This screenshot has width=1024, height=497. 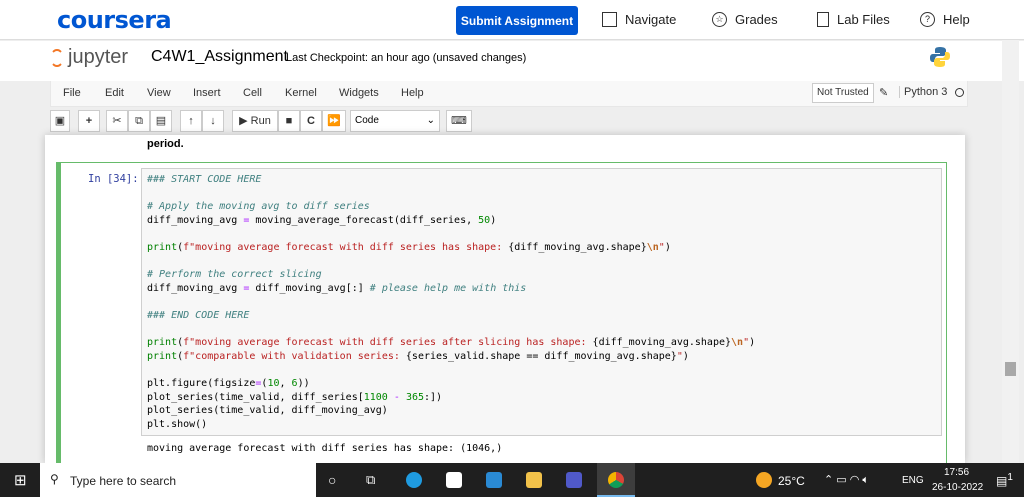 I want to click on copy-icon: ⧉, so click(x=139, y=121).